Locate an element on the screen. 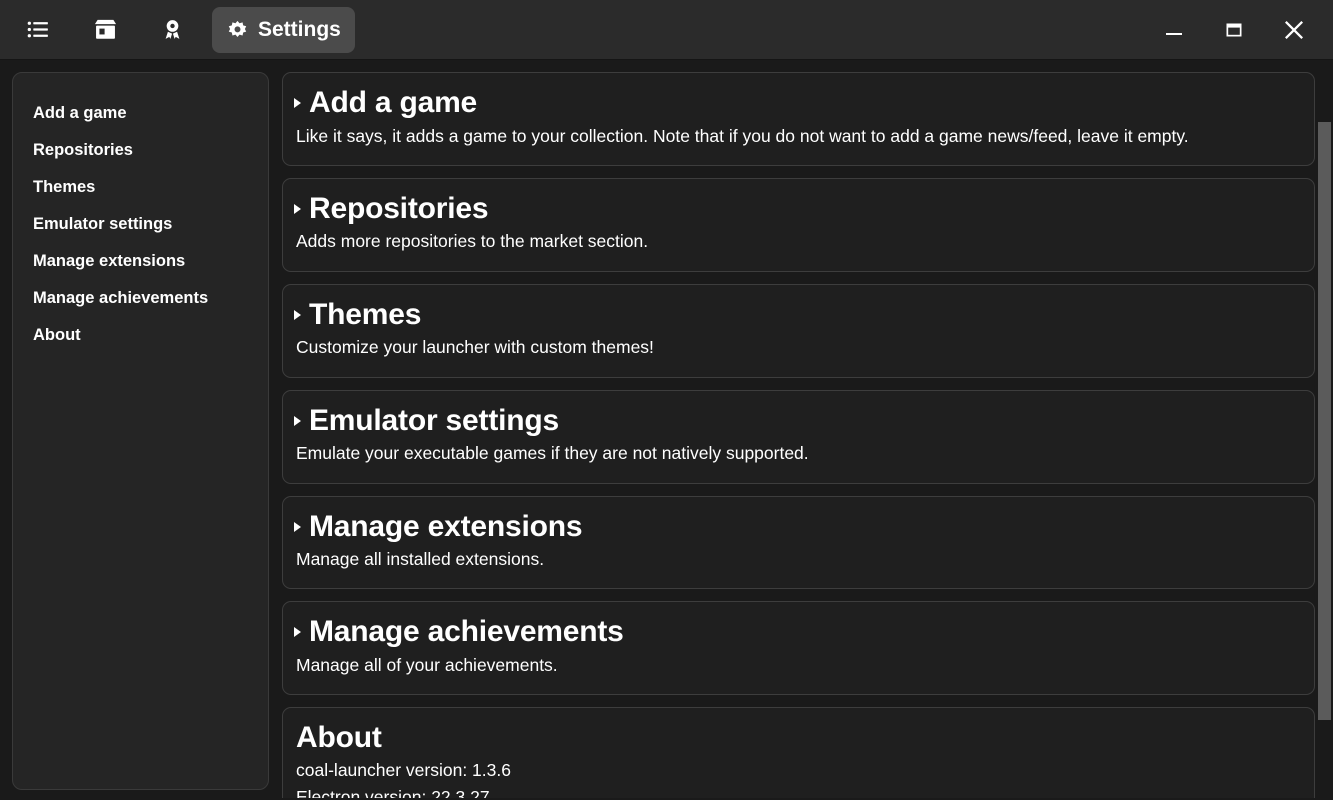 The image size is (1333, 800). section-title: Emulator settings is located at coordinates (434, 420).